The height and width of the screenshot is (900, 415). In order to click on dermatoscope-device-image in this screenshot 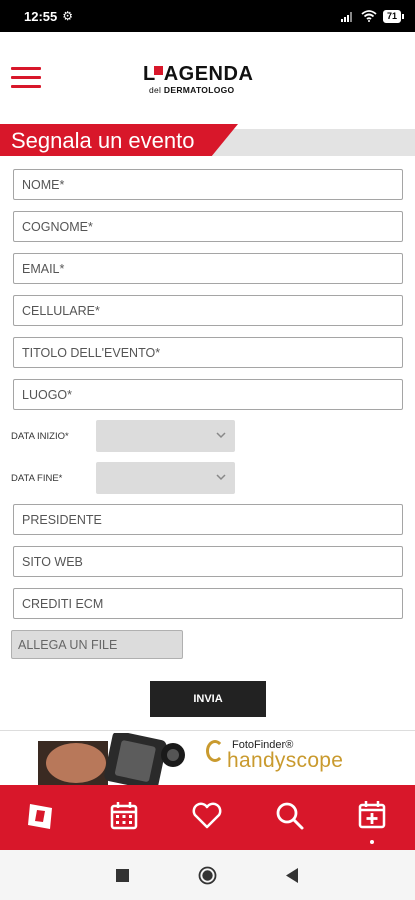, I will do `click(111, 759)`.